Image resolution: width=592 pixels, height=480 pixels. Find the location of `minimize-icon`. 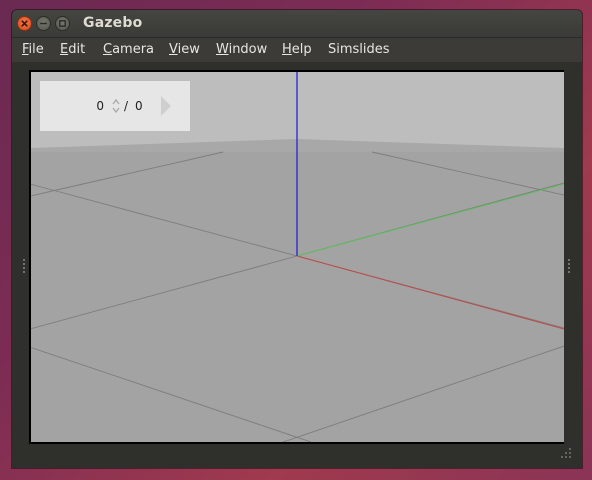

minimize-icon is located at coordinates (43, 23).